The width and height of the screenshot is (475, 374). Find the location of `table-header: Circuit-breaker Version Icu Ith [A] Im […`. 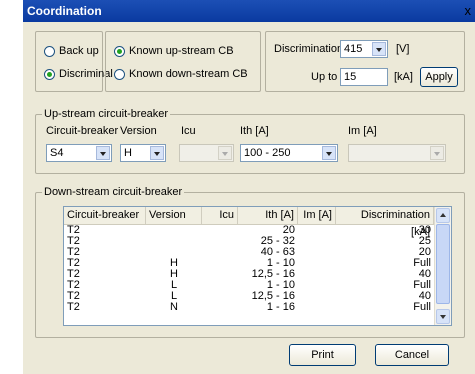

table-header: Circuit-breaker Version Icu Ith [A] Im [… is located at coordinates (249, 222).